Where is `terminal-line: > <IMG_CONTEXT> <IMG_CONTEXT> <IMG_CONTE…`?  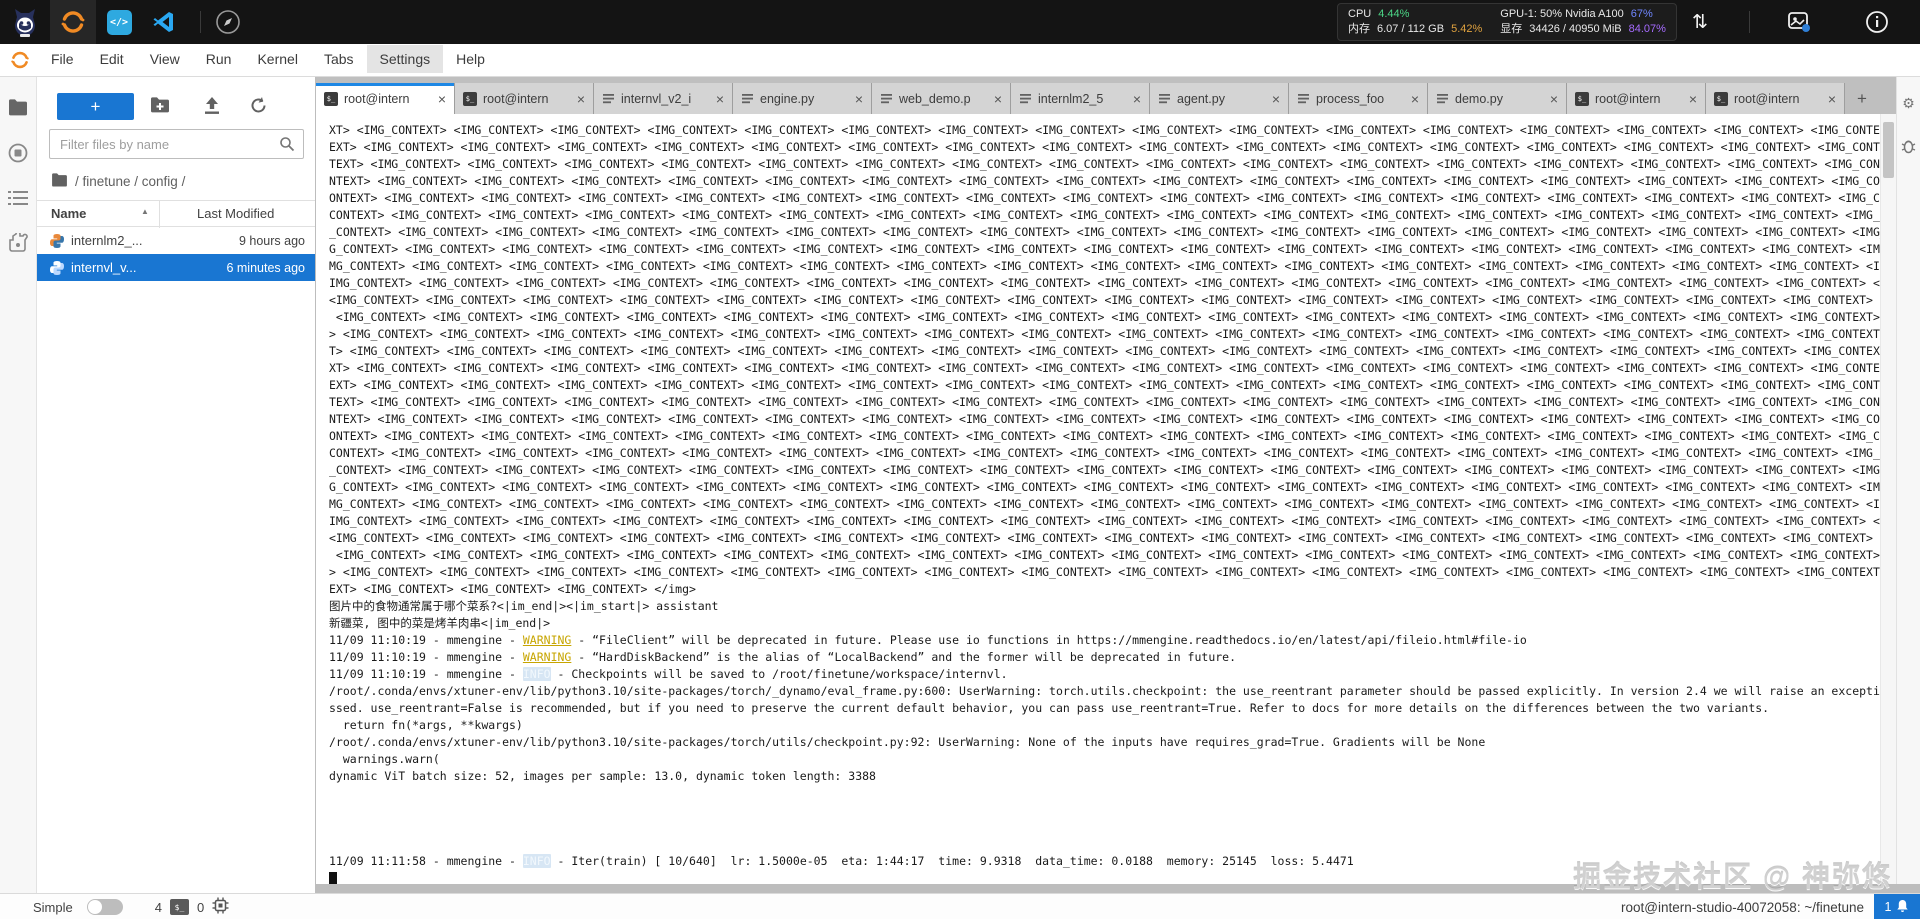 terminal-line: > <IMG_CONTEXT> <IMG_CONTEXT> <IMG_CONTE… is located at coordinates (1104, 572).